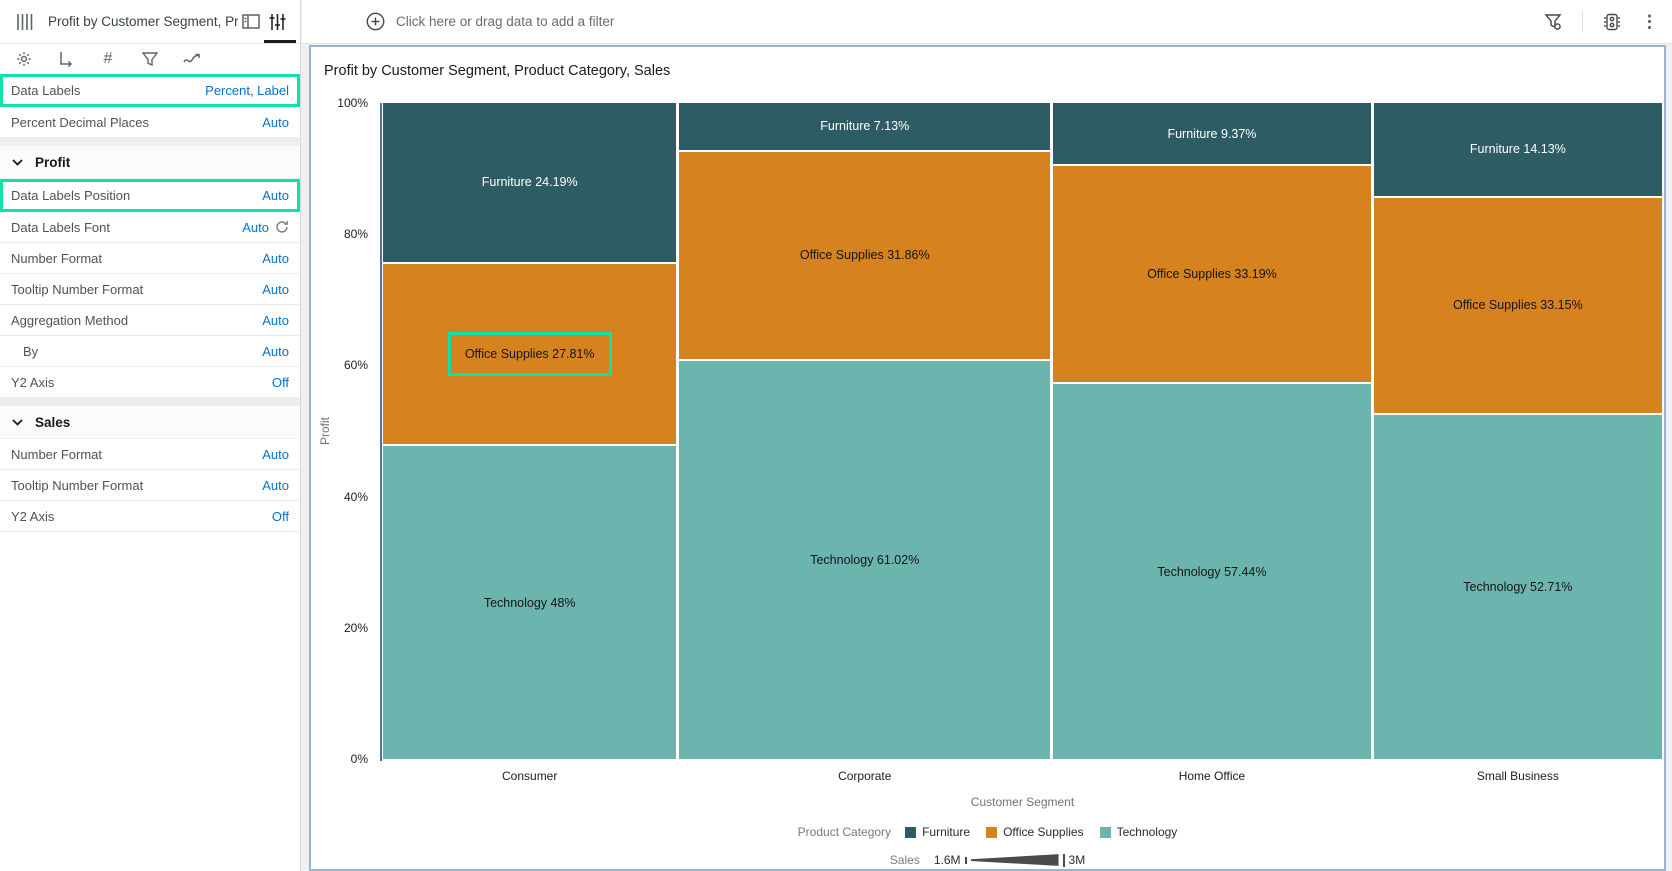  What do you see at coordinates (1077, 860) in the screenshot?
I see `sales-max: 3M` at bounding box center [1077, 860].